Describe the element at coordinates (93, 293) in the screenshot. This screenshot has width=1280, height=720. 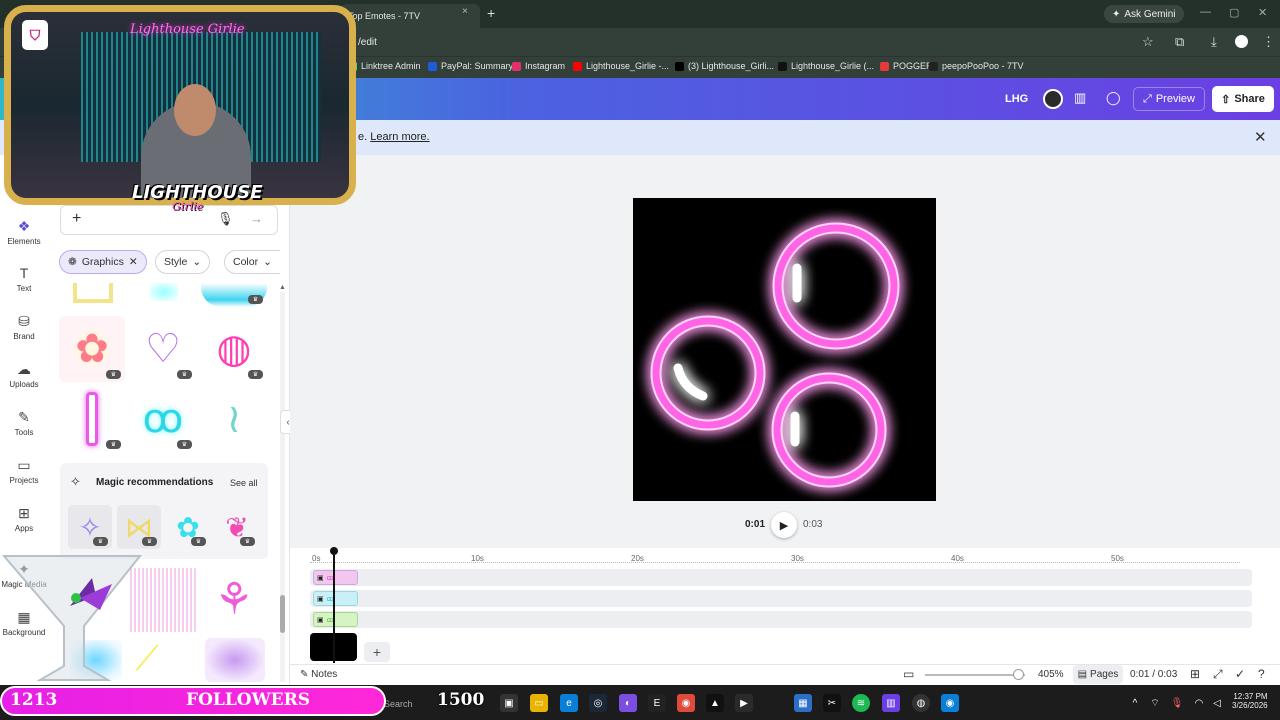
I see `graphic-tile-yellow-crown` at that location.